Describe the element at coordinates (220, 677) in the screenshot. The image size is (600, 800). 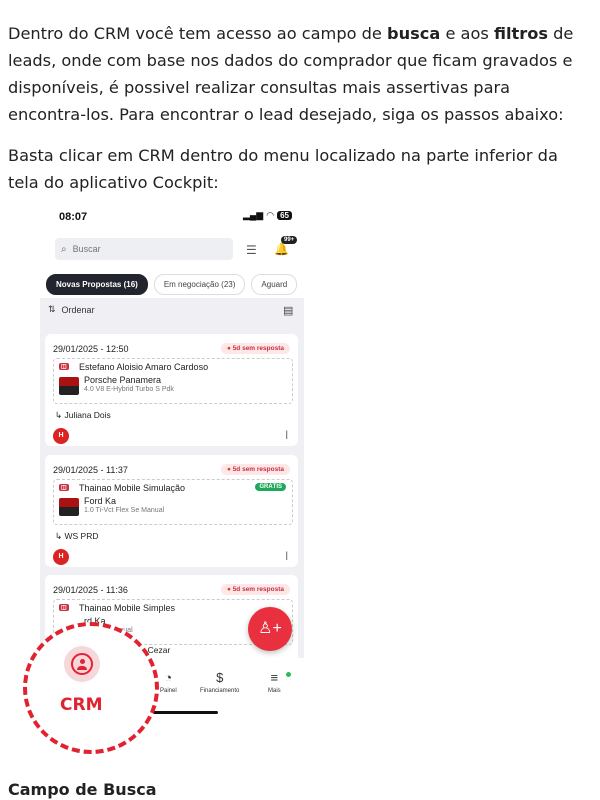
I see `dollar-icon: $` at that location.